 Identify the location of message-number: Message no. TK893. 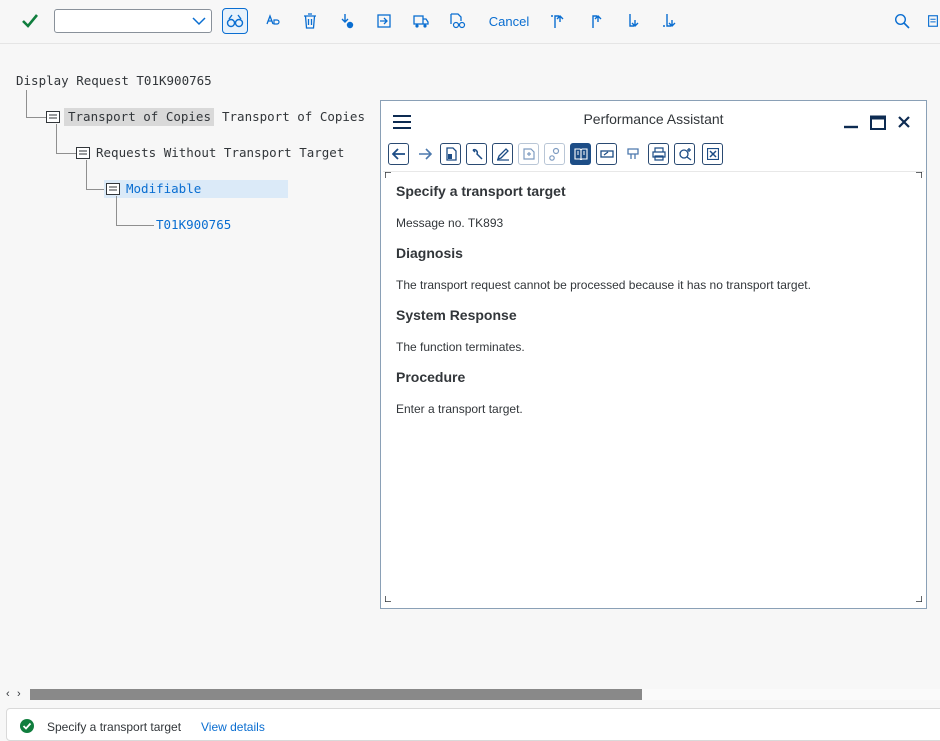
(450, 223).